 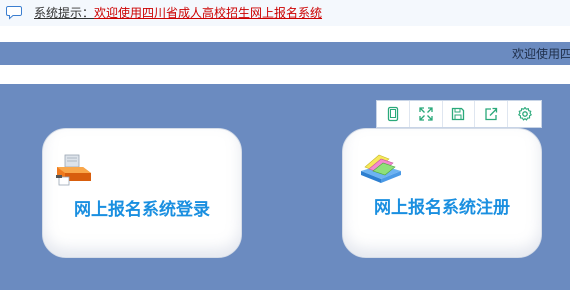 I want to click on settings-button, so click(x=524, y=114).